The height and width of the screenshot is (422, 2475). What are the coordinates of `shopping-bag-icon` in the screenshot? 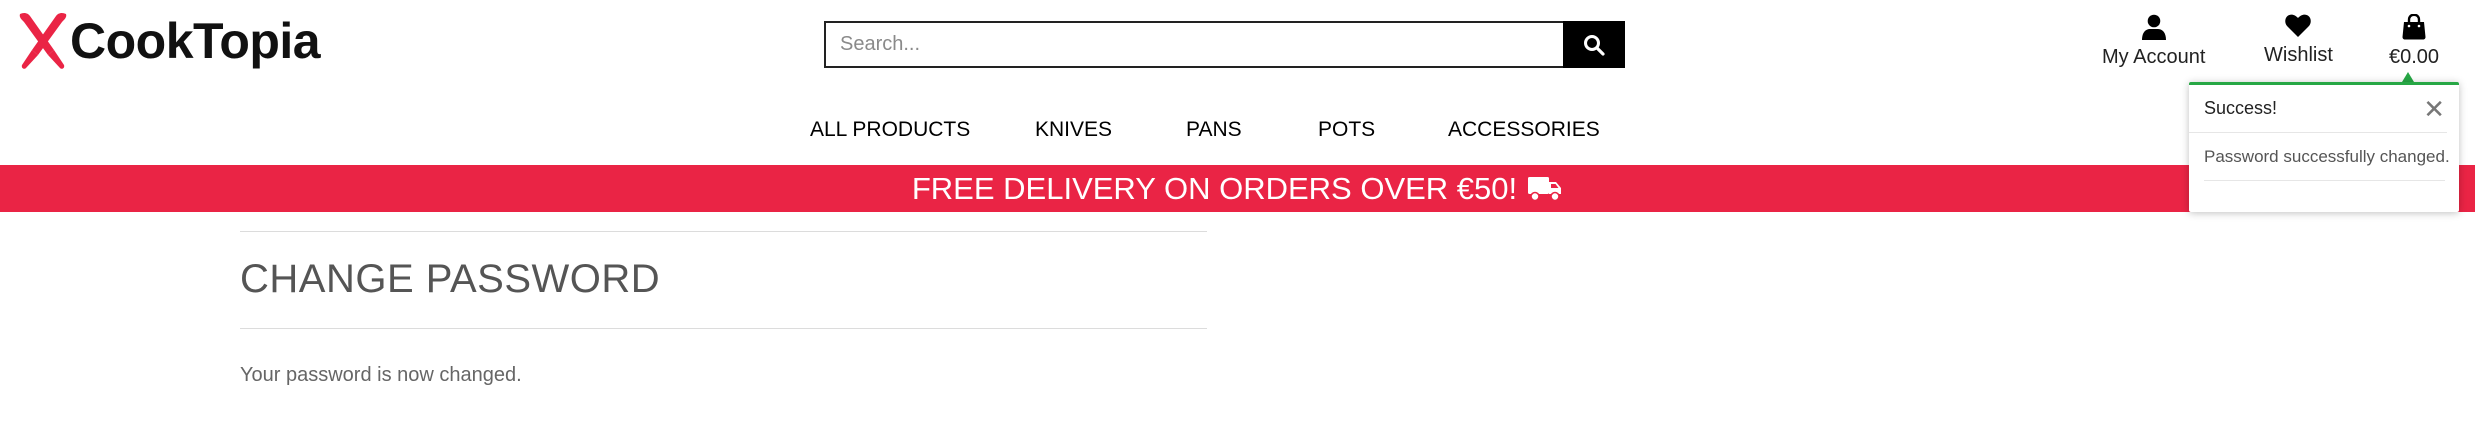 It's located at (2414, 27).